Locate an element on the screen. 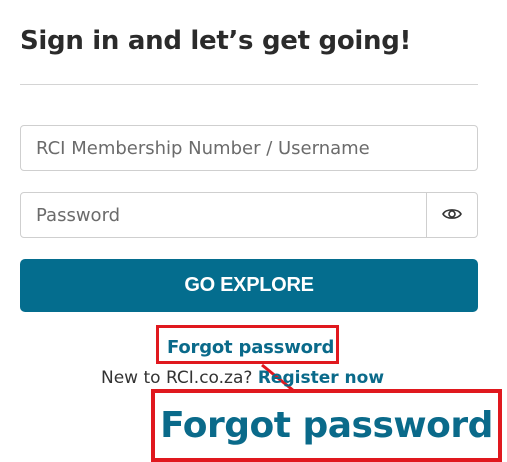 Image resolution: width=507 pixels, height=462 pixels. password-input is located at coordinates (223, 215).